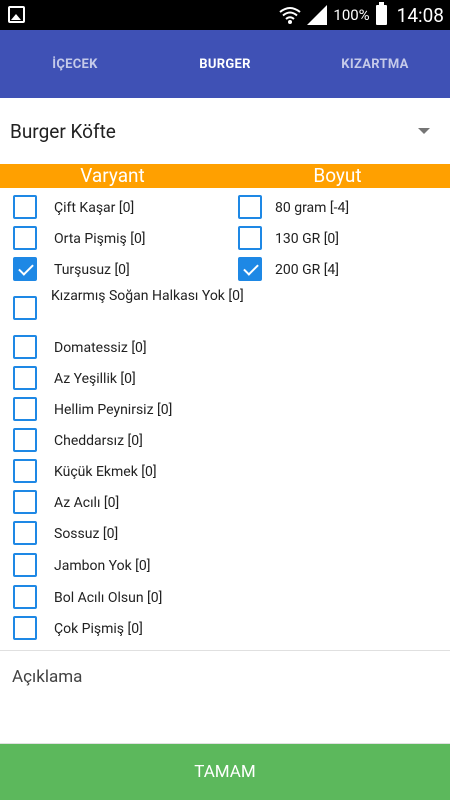 Image resolution: width=450 pixels, height=800 pixels. What do you see at coordinates (424, 131) in the screenshot?
I see `dropdown-arrow-icon` at bounding box center [424, 131].